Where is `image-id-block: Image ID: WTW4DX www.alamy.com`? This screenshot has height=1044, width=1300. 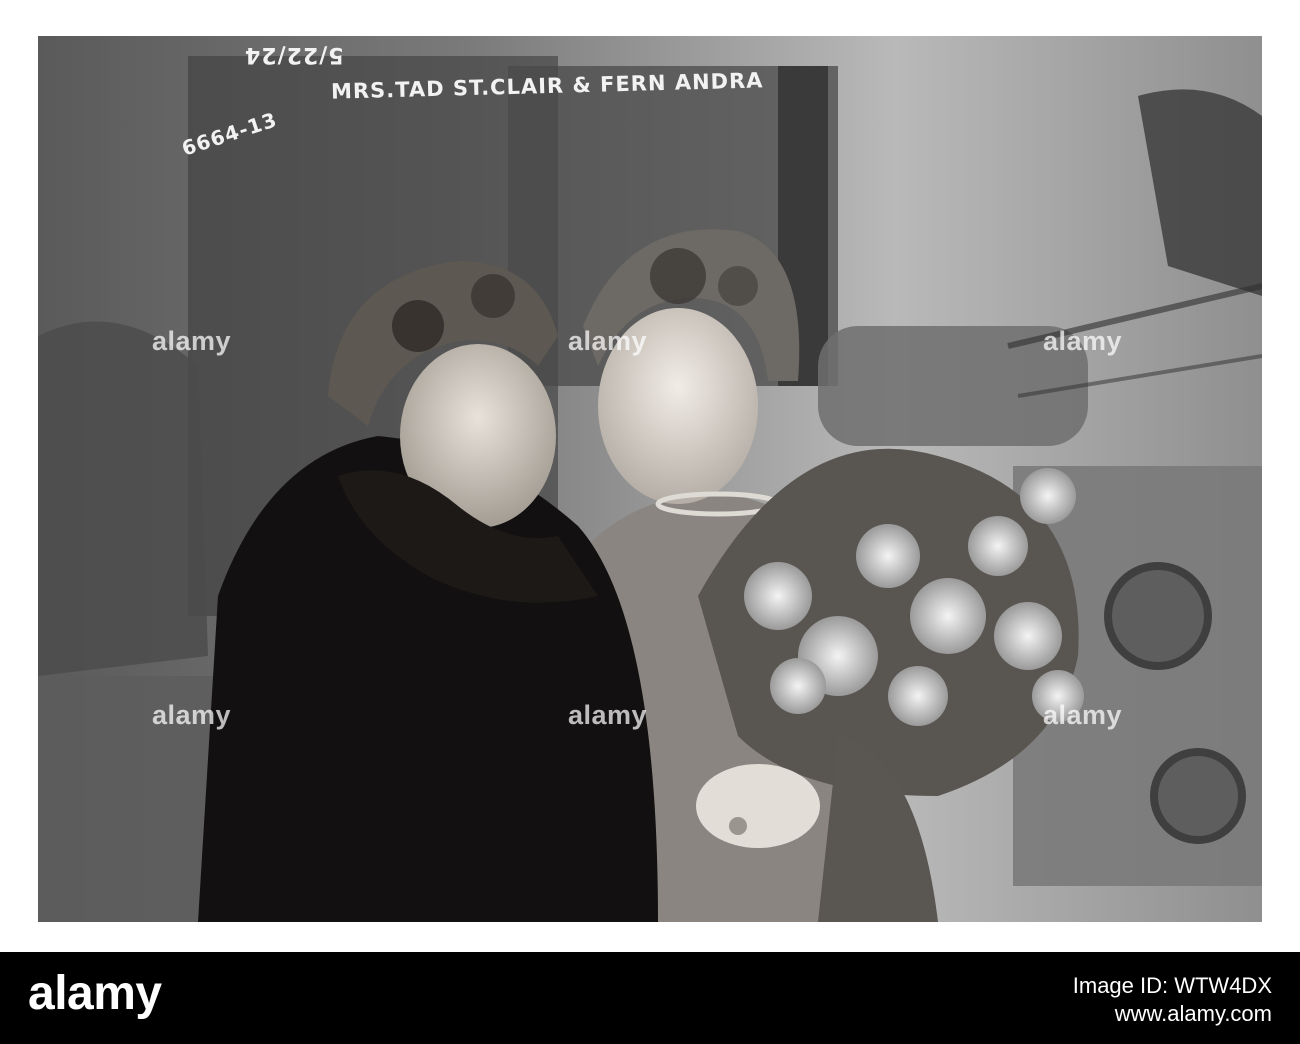
image-id-block: Image ID: WTW4DX www.alamy.com is located at coordinates (1172, 1000).